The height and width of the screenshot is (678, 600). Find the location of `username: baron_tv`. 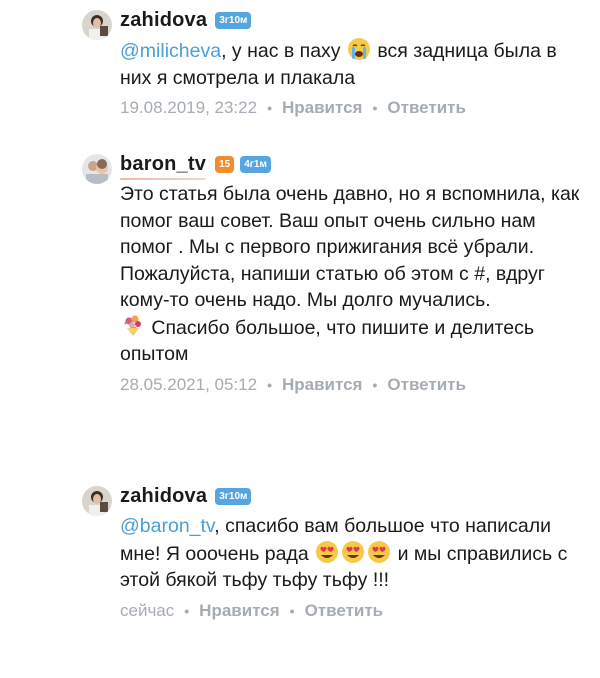

username: baron_tv is located at coordinates (163, 166).